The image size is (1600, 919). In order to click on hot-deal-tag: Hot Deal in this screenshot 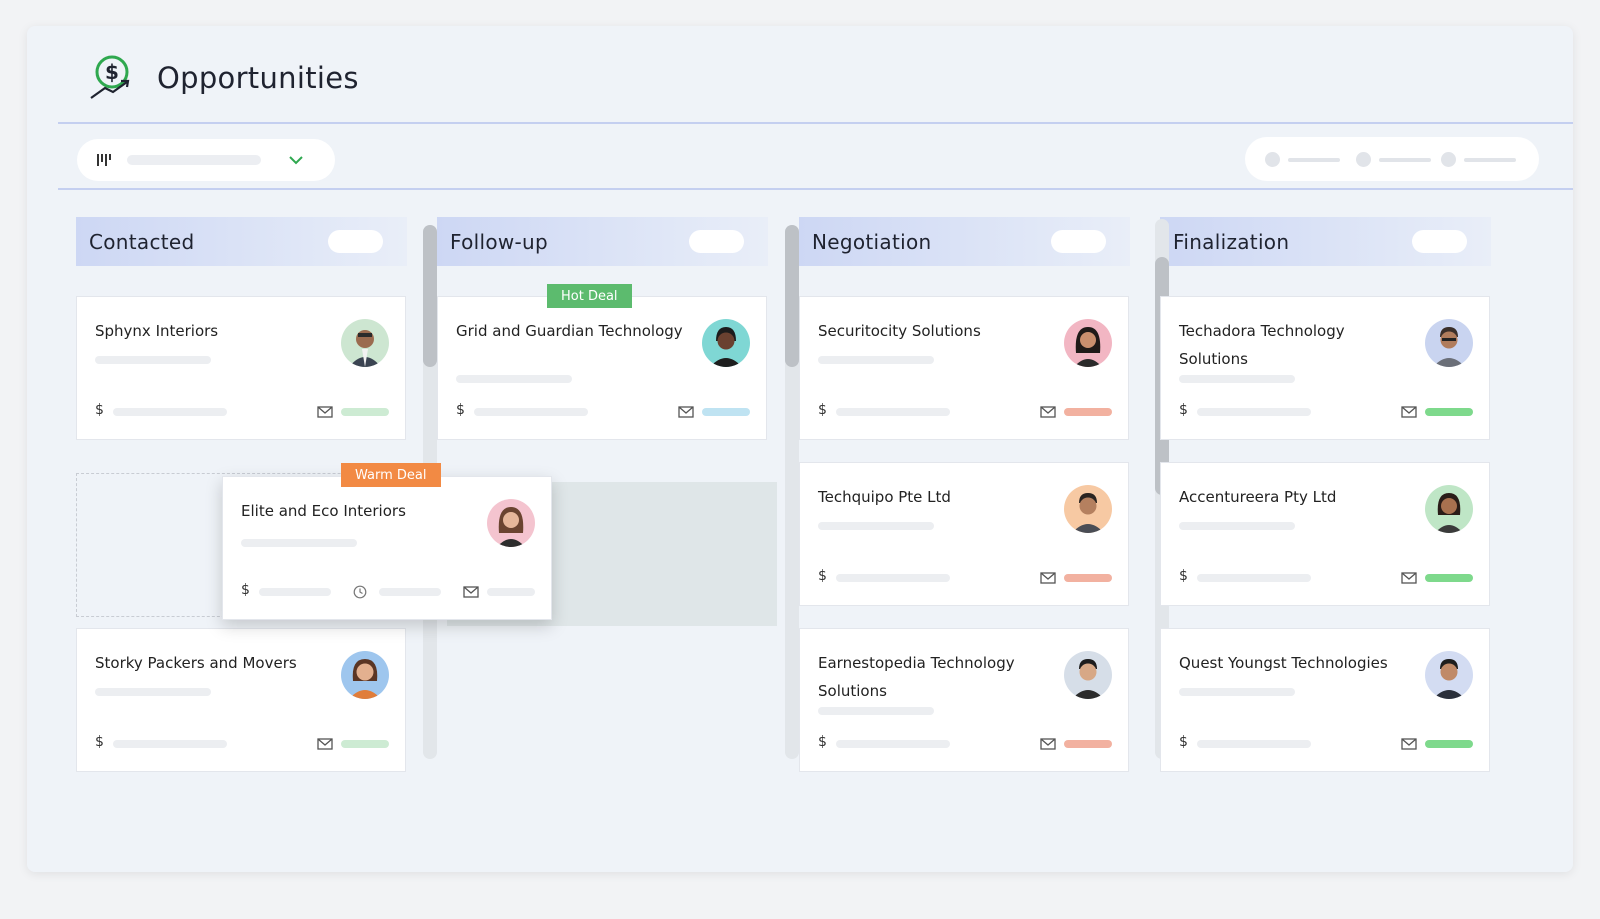, I will do `click(589, 296)`.